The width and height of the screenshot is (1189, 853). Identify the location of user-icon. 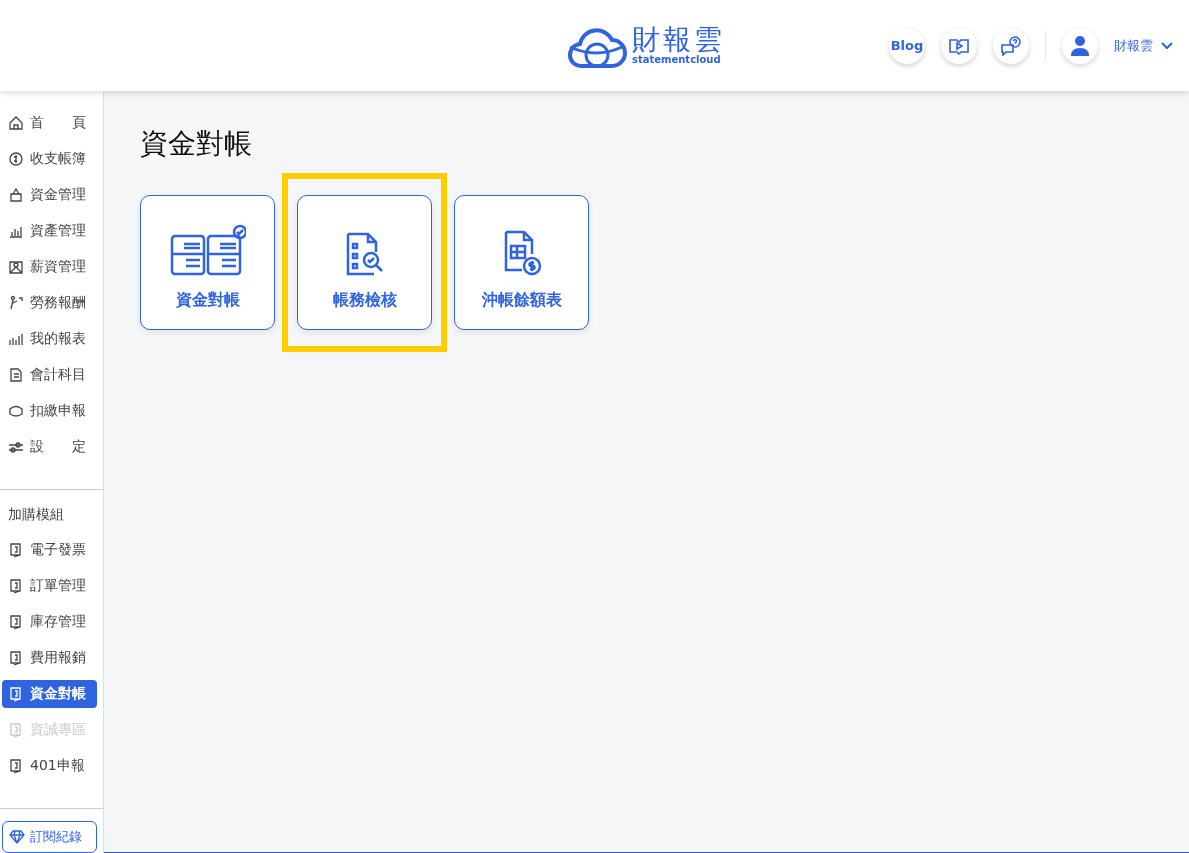
(1080, 45).